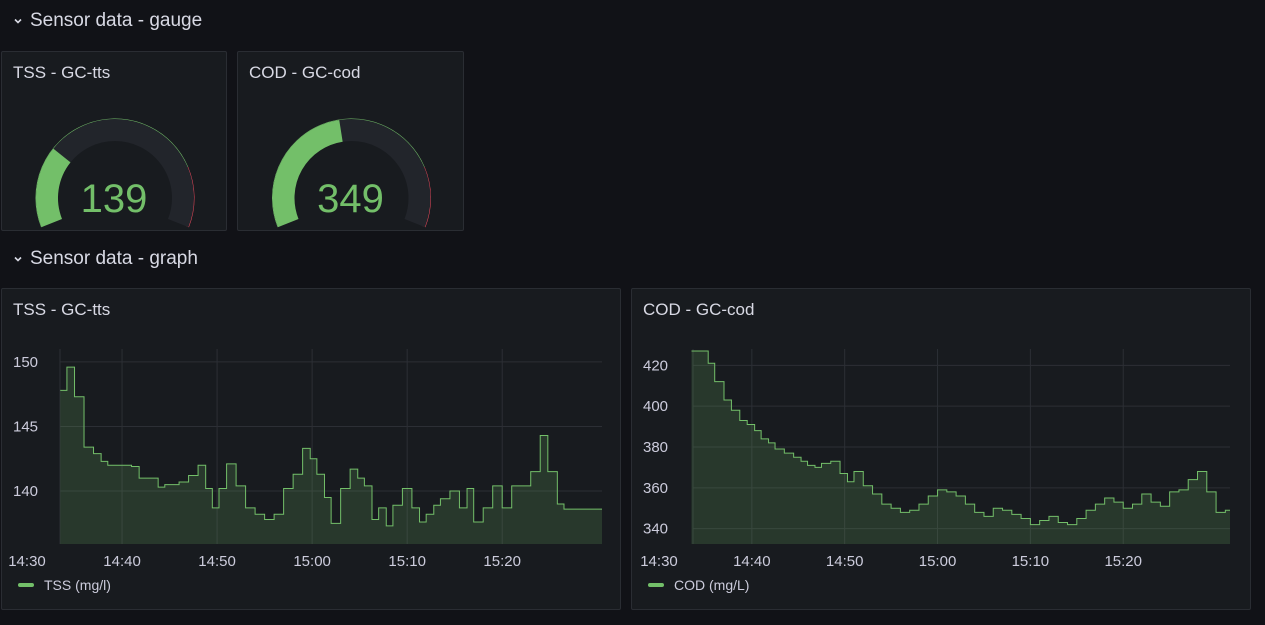 Image resolution: width=1265 pixels, height=625 pixels. Describe the element at coordinates (114, 141) in the screenshot. I see `gauge-panel-tss: TSS - GC-tts 139` at that location.